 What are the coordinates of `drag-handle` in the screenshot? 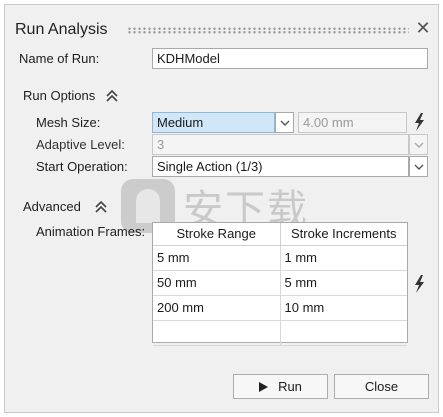 It's located at (268, 30).